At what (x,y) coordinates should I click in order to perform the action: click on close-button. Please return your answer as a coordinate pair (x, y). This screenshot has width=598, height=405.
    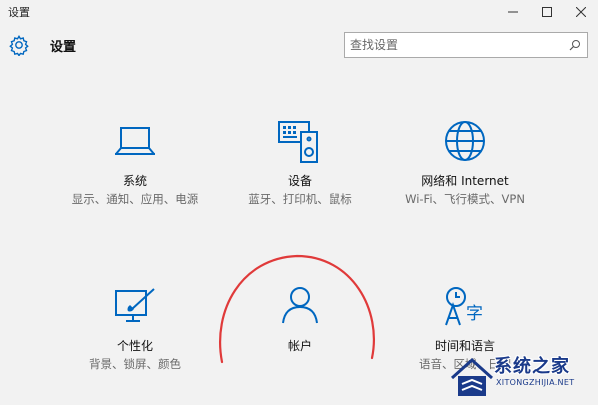
    Looking at the image, I should click on (581, 12).